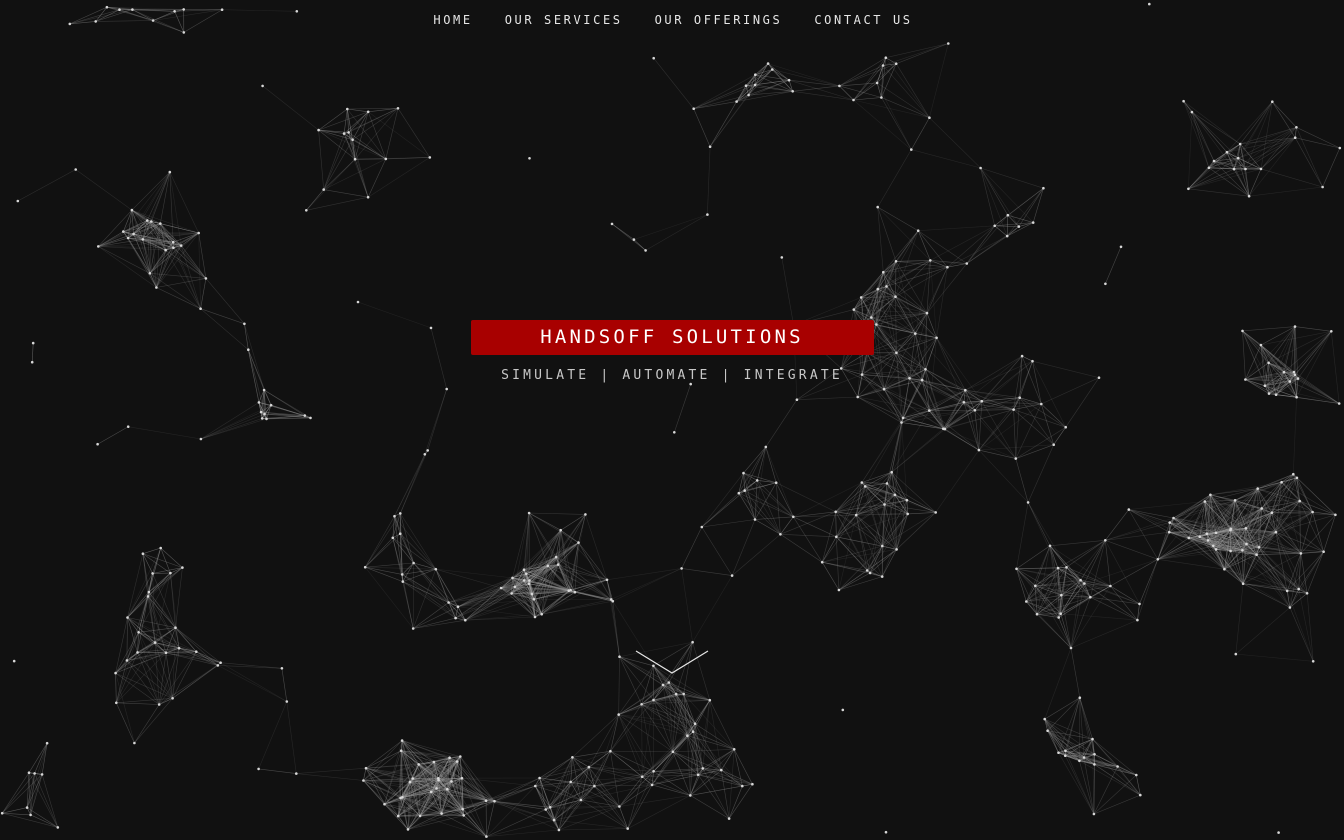 This screenshot has height=840, width=1344. I want to click on nav-our-services: OUR SERVICES, so click(564, 20).